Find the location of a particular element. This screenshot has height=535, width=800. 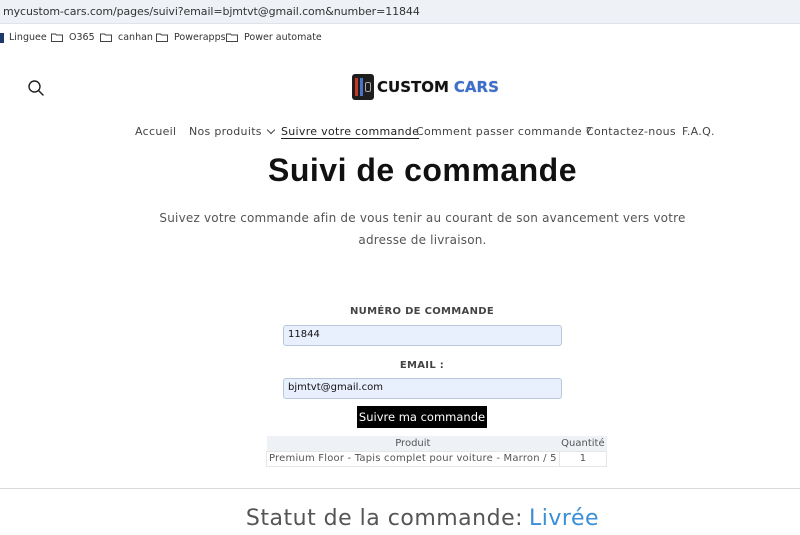

logo-text-cars: CARS is located at coordinates (476, 87).